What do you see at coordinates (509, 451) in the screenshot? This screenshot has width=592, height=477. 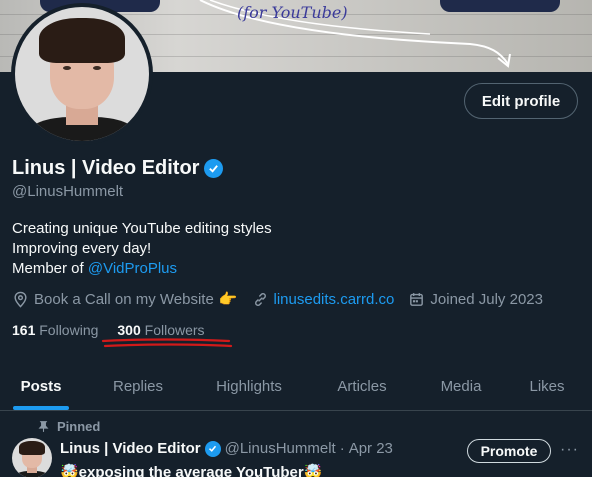 I see `promote-button: Promote` at bounding box center [509, 451].